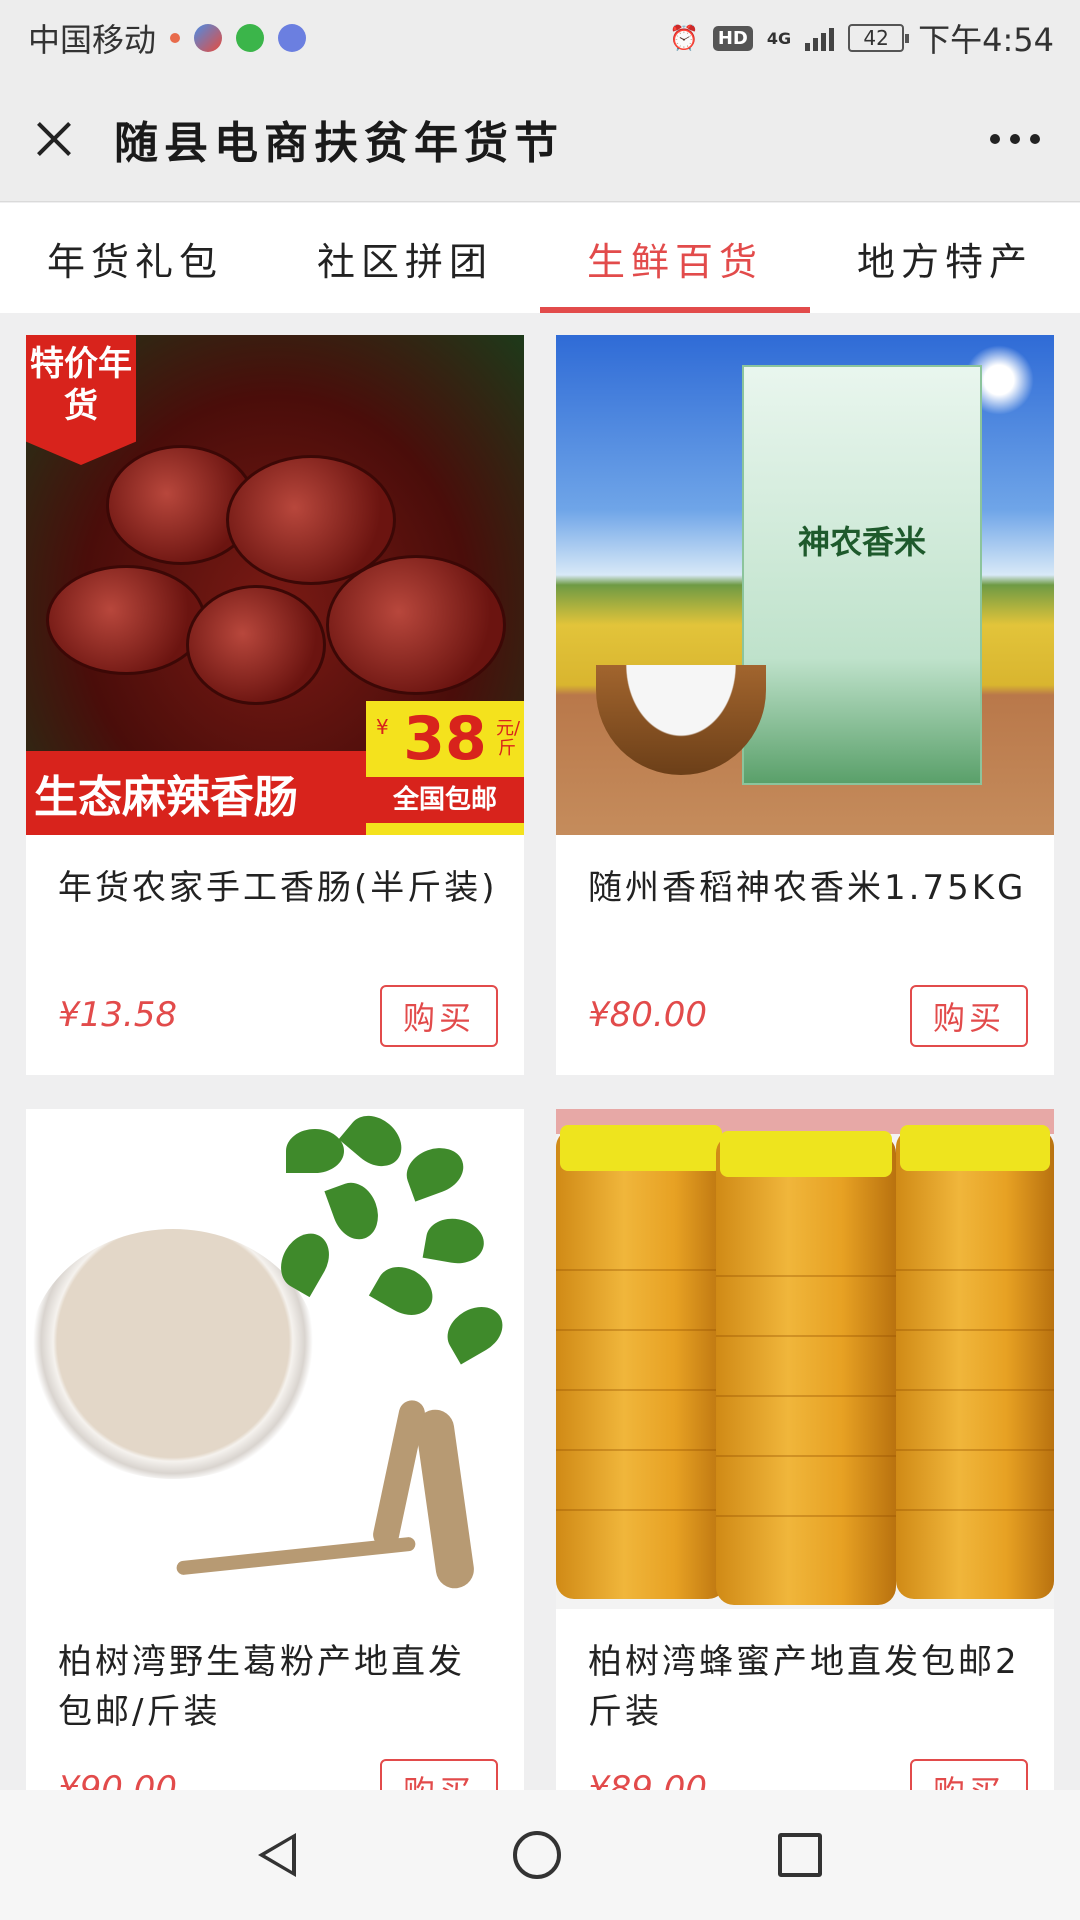 The height and width of the screenshot is (1920, 1080). Describe the element at coordinates (1015, 139) in the screenshot. I see `more-icon` at that location.